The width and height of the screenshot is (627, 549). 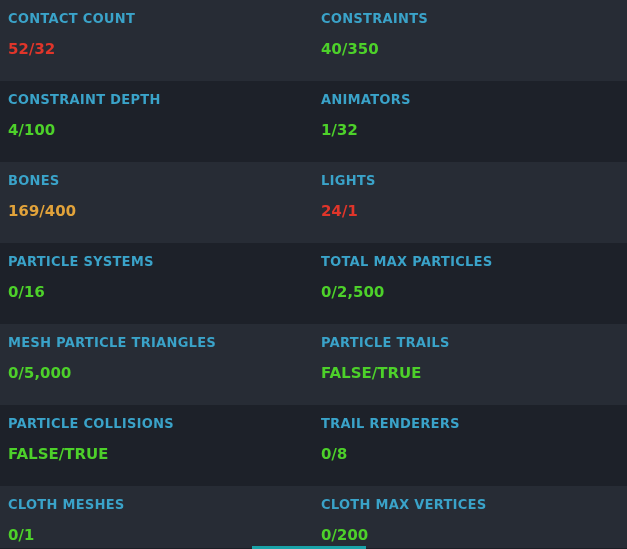 I want to click on stat-contact-count: CONTACT COUNT 52/32, so click(x=156, y=40).